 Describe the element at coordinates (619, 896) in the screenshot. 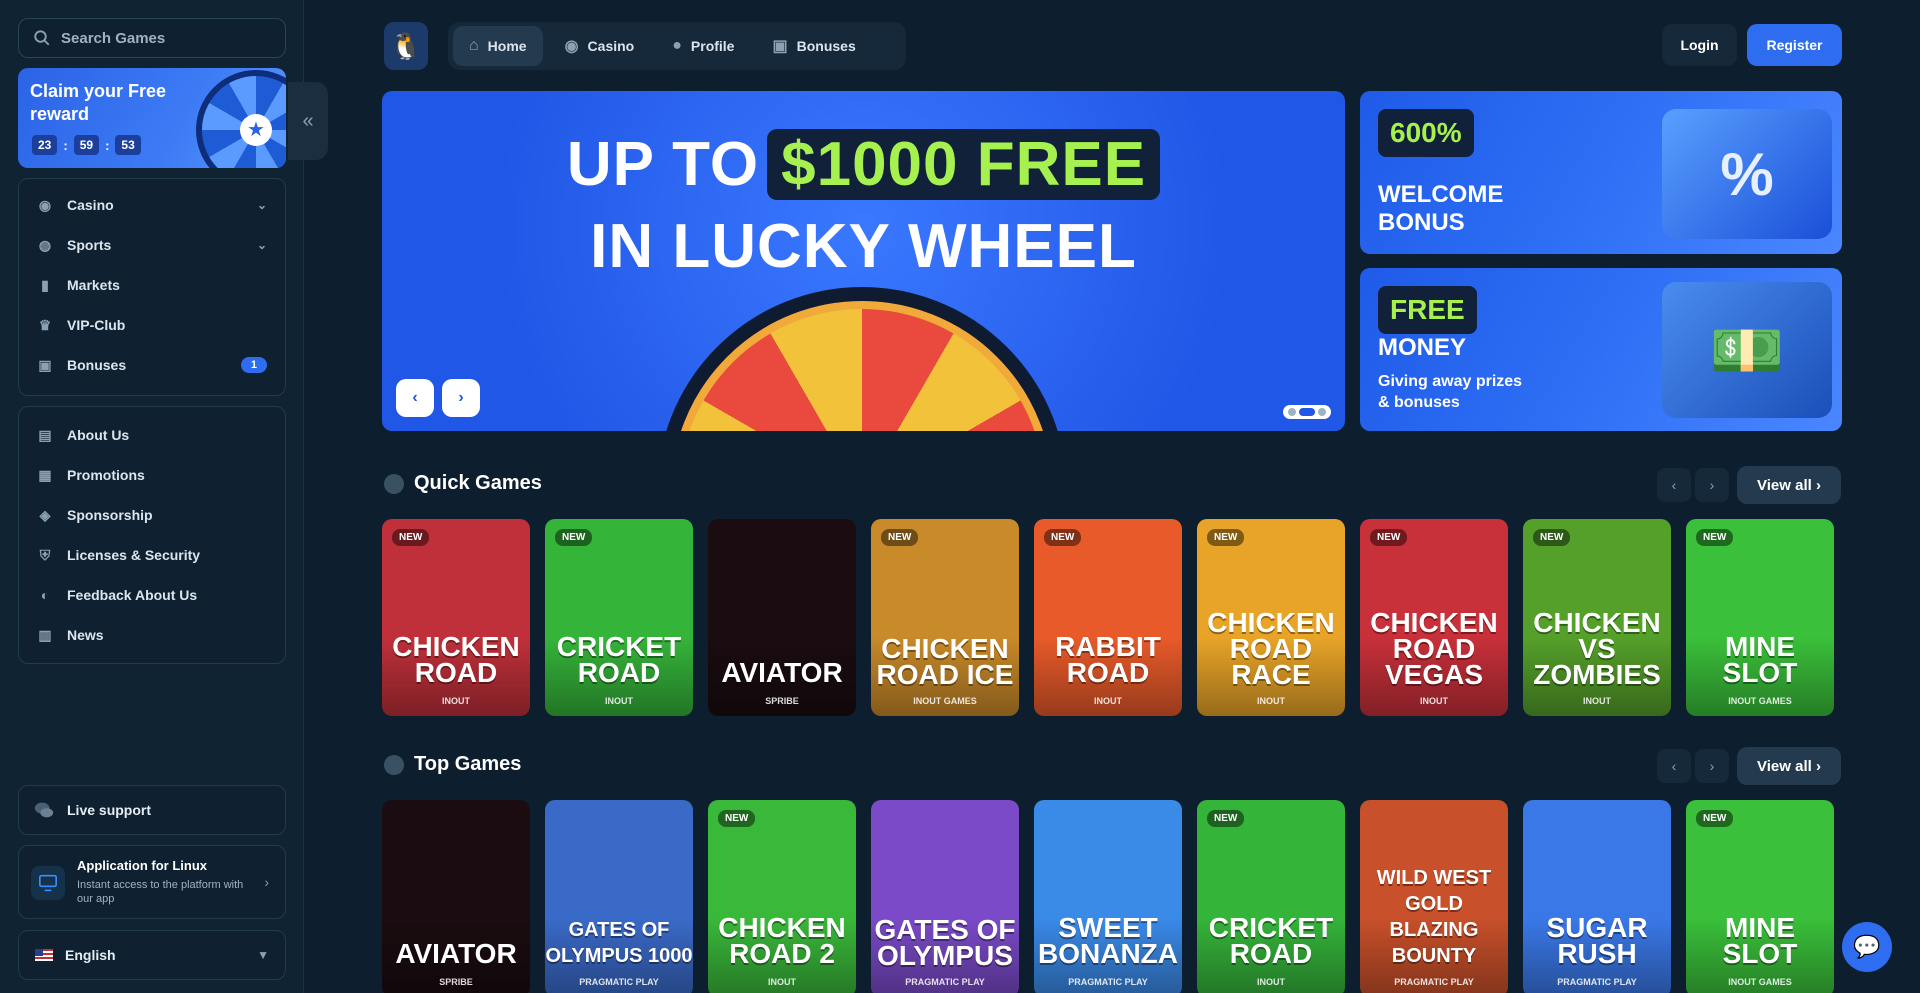

I see `game-card: GATES OF OLYMPUS 1000 PRAGMATIC PLAY` at that location.